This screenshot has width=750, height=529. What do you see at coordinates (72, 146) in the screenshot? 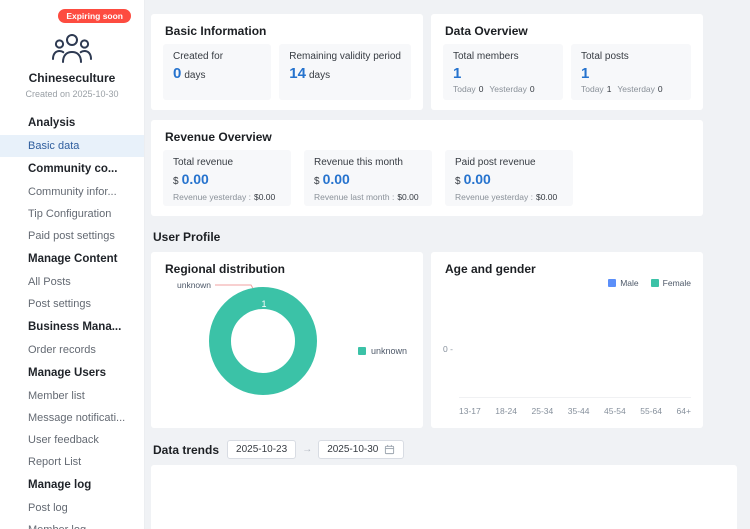
I see `sidebar-item-basic-data: Basic data` at bounding box center [72, 146].